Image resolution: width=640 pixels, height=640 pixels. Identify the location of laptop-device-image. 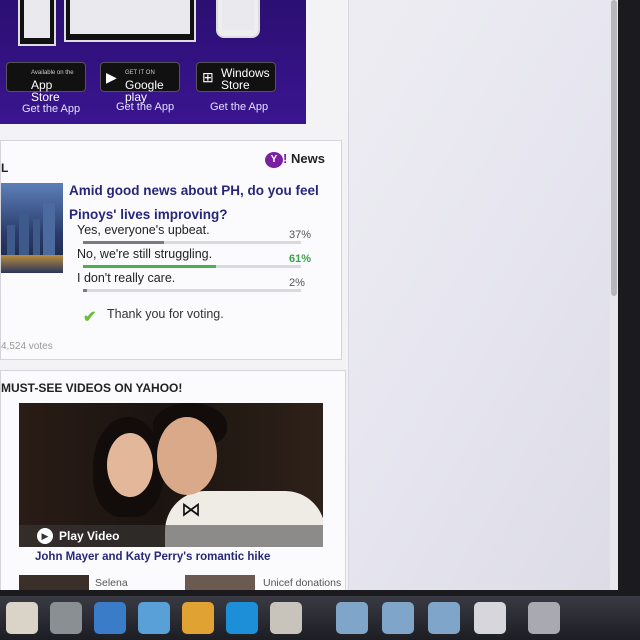
(130, 21).